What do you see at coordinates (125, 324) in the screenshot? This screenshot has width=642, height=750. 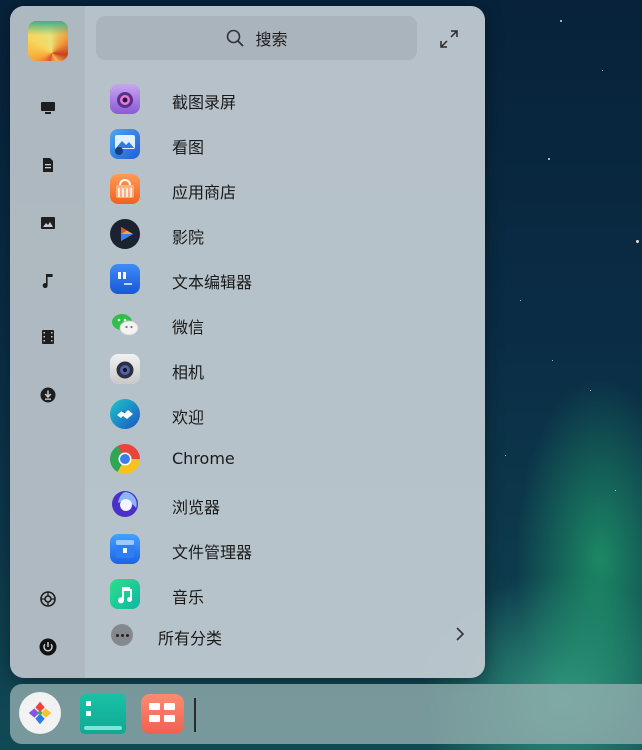 I see `wechat-icon` at bounding box center [125, 324].